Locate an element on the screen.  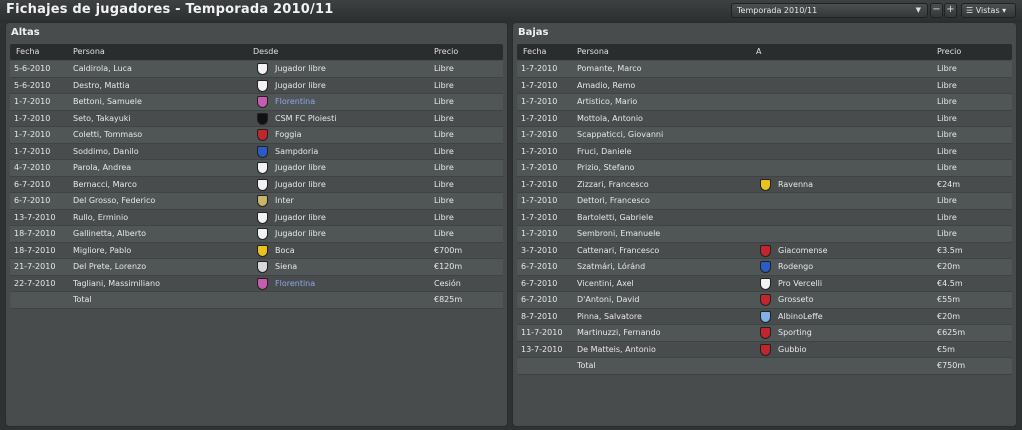
table-row: 1-7-2010 Bartoletti, Gabriele Libre is located at coordinates (764, 217).